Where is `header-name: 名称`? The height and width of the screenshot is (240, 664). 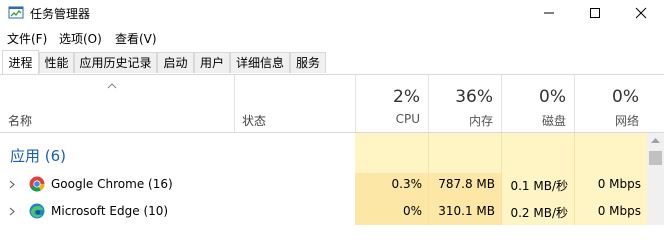 header-name: 名称 is located at coordinates (117, 103).